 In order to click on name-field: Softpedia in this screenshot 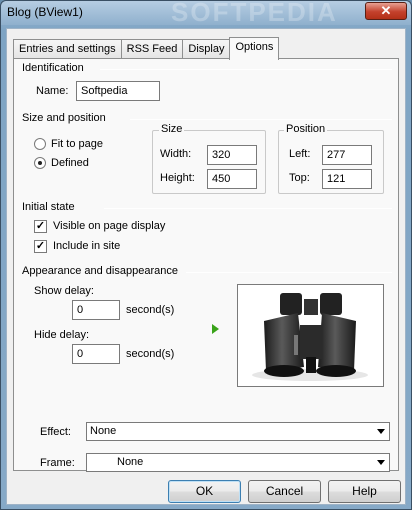, I will do `click(118, 91)`.